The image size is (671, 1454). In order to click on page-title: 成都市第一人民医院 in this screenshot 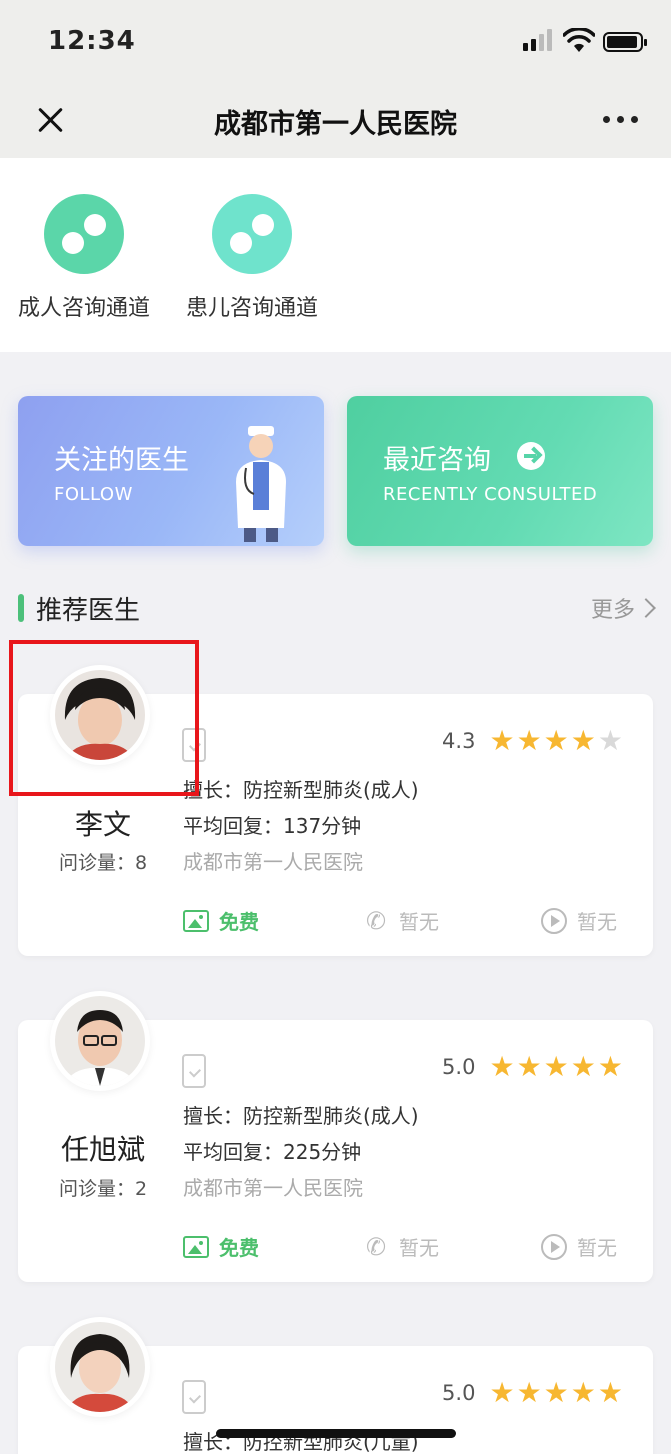, I will do `click(335, 124)`.